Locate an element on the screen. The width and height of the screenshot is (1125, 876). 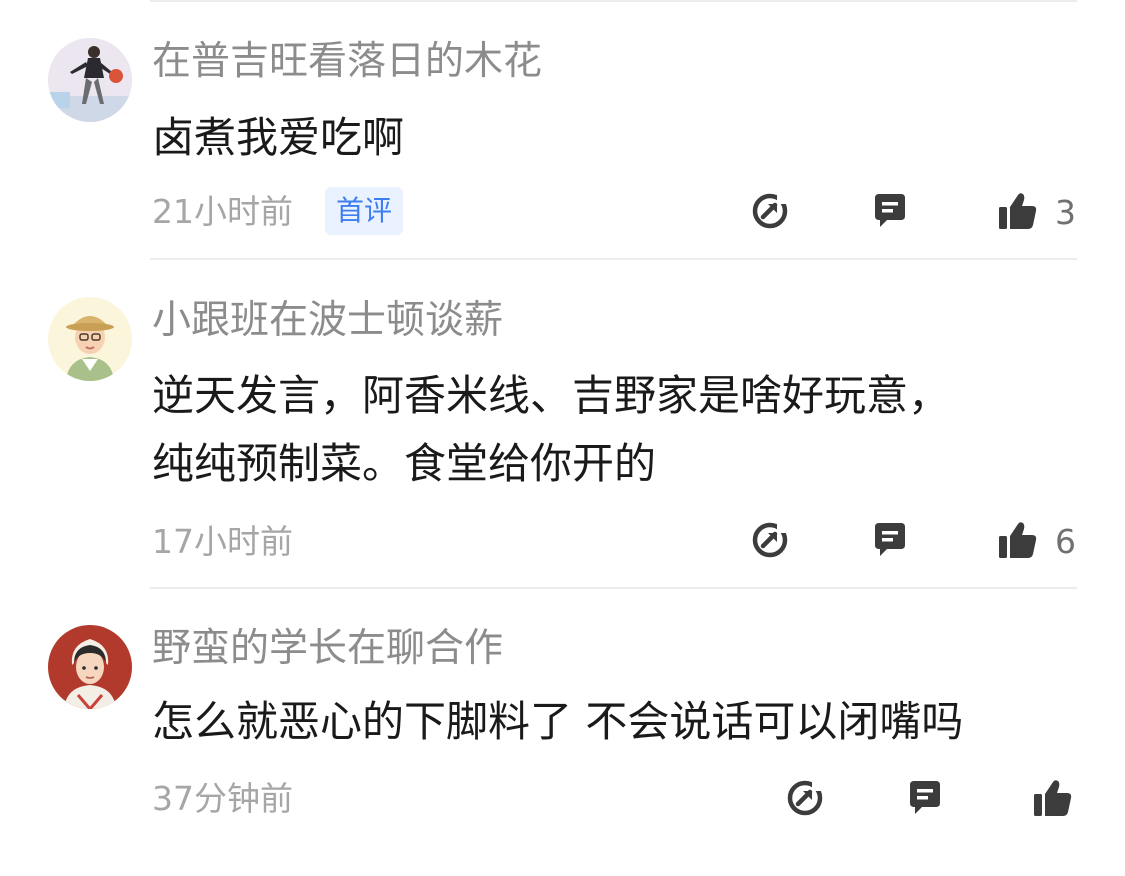
comment-text: 卤煮我爱吃啊 is located at coordinates (278, 138).